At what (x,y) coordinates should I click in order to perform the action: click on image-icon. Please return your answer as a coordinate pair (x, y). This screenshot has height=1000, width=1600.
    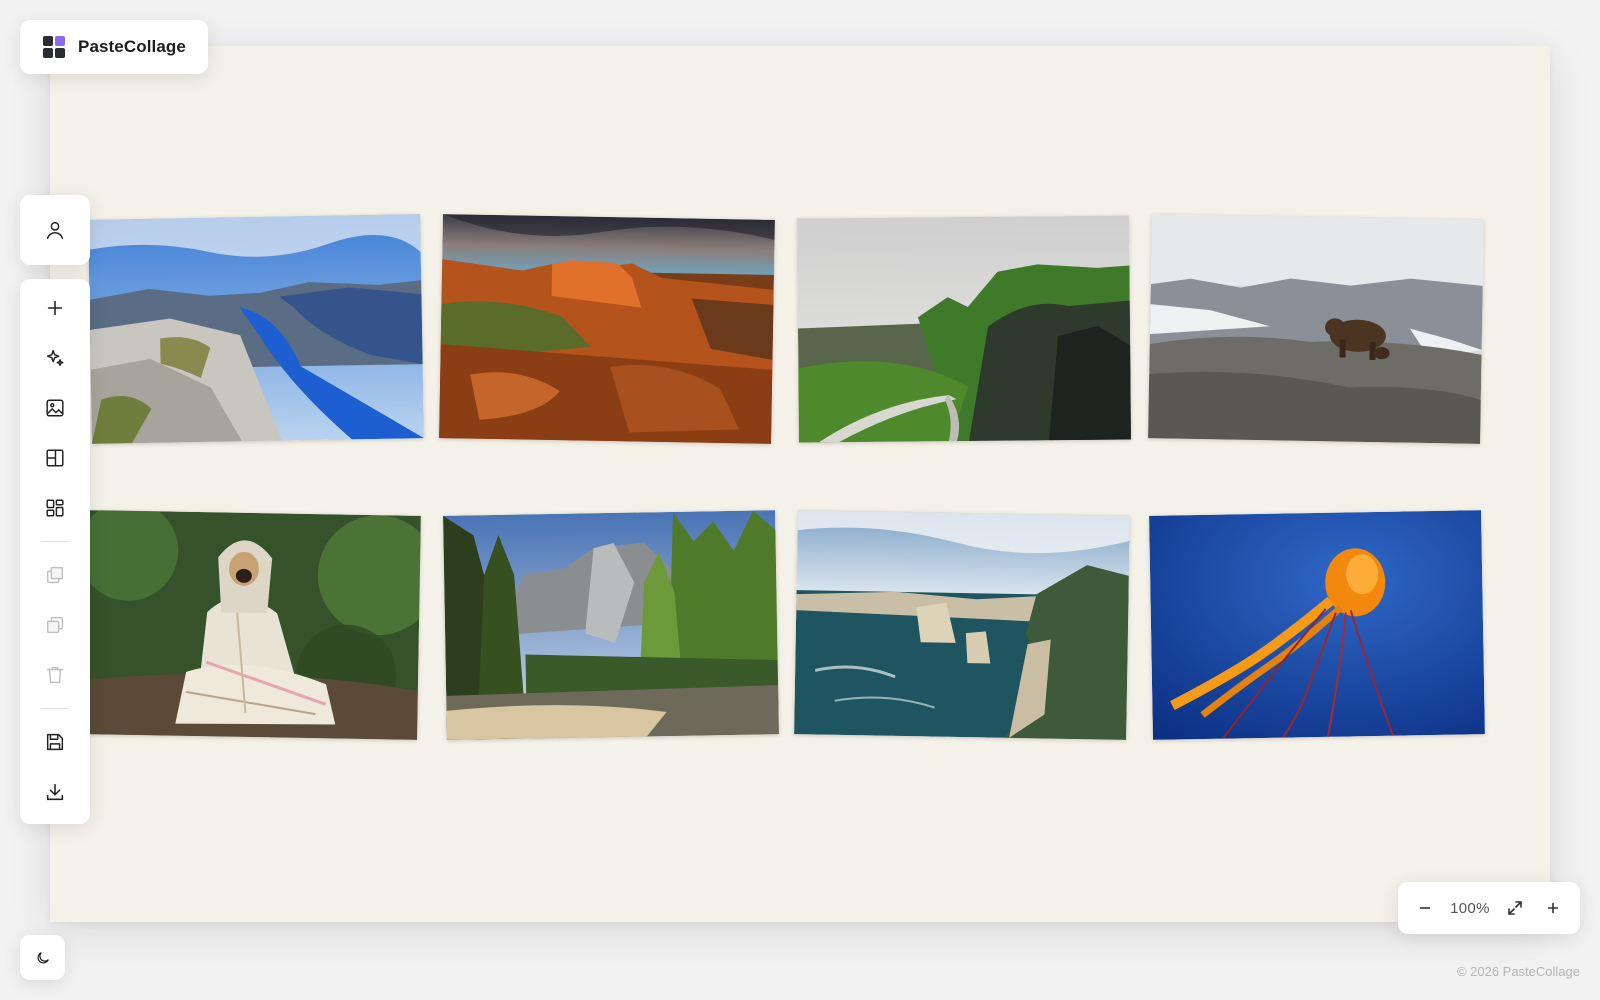
    Looking at the image, I should click on (55, 408).